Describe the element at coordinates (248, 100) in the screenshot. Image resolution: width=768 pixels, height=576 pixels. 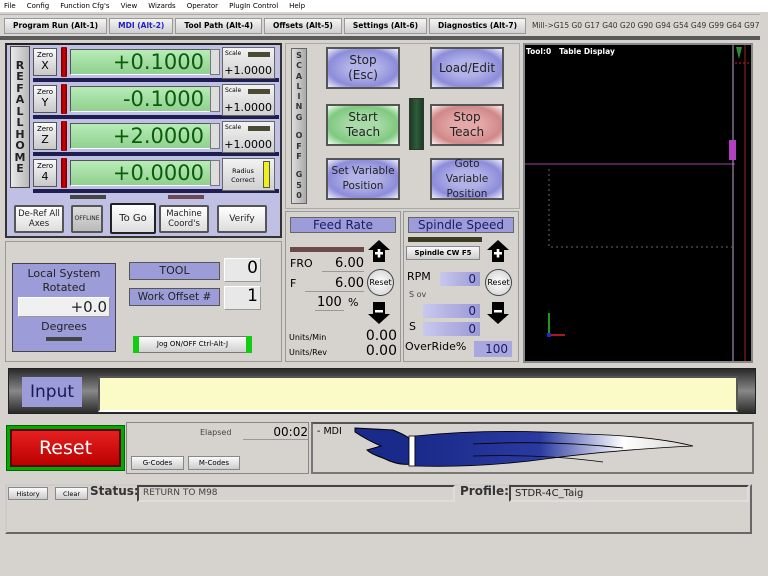
I see `scale-y-box: Scale +1.0000` at that location.